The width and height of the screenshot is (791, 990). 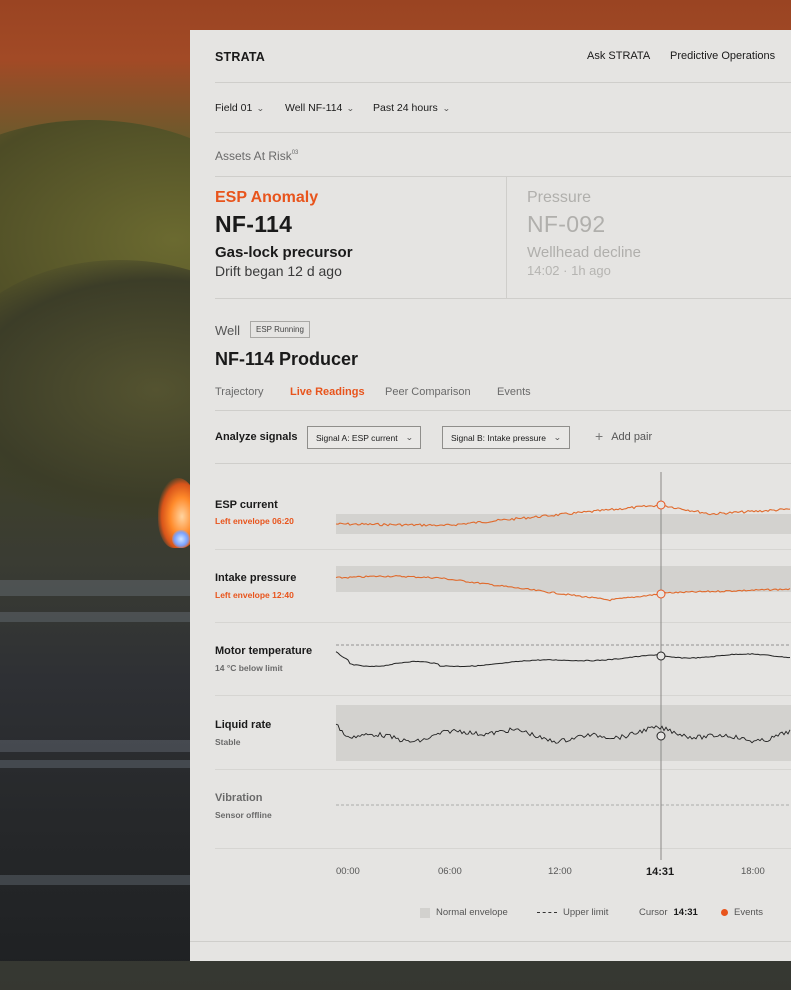 What do you see at coordinates (753, 871) in the screenshot?
I see `time-tick: 18:00` at bounding box center [753, 871].